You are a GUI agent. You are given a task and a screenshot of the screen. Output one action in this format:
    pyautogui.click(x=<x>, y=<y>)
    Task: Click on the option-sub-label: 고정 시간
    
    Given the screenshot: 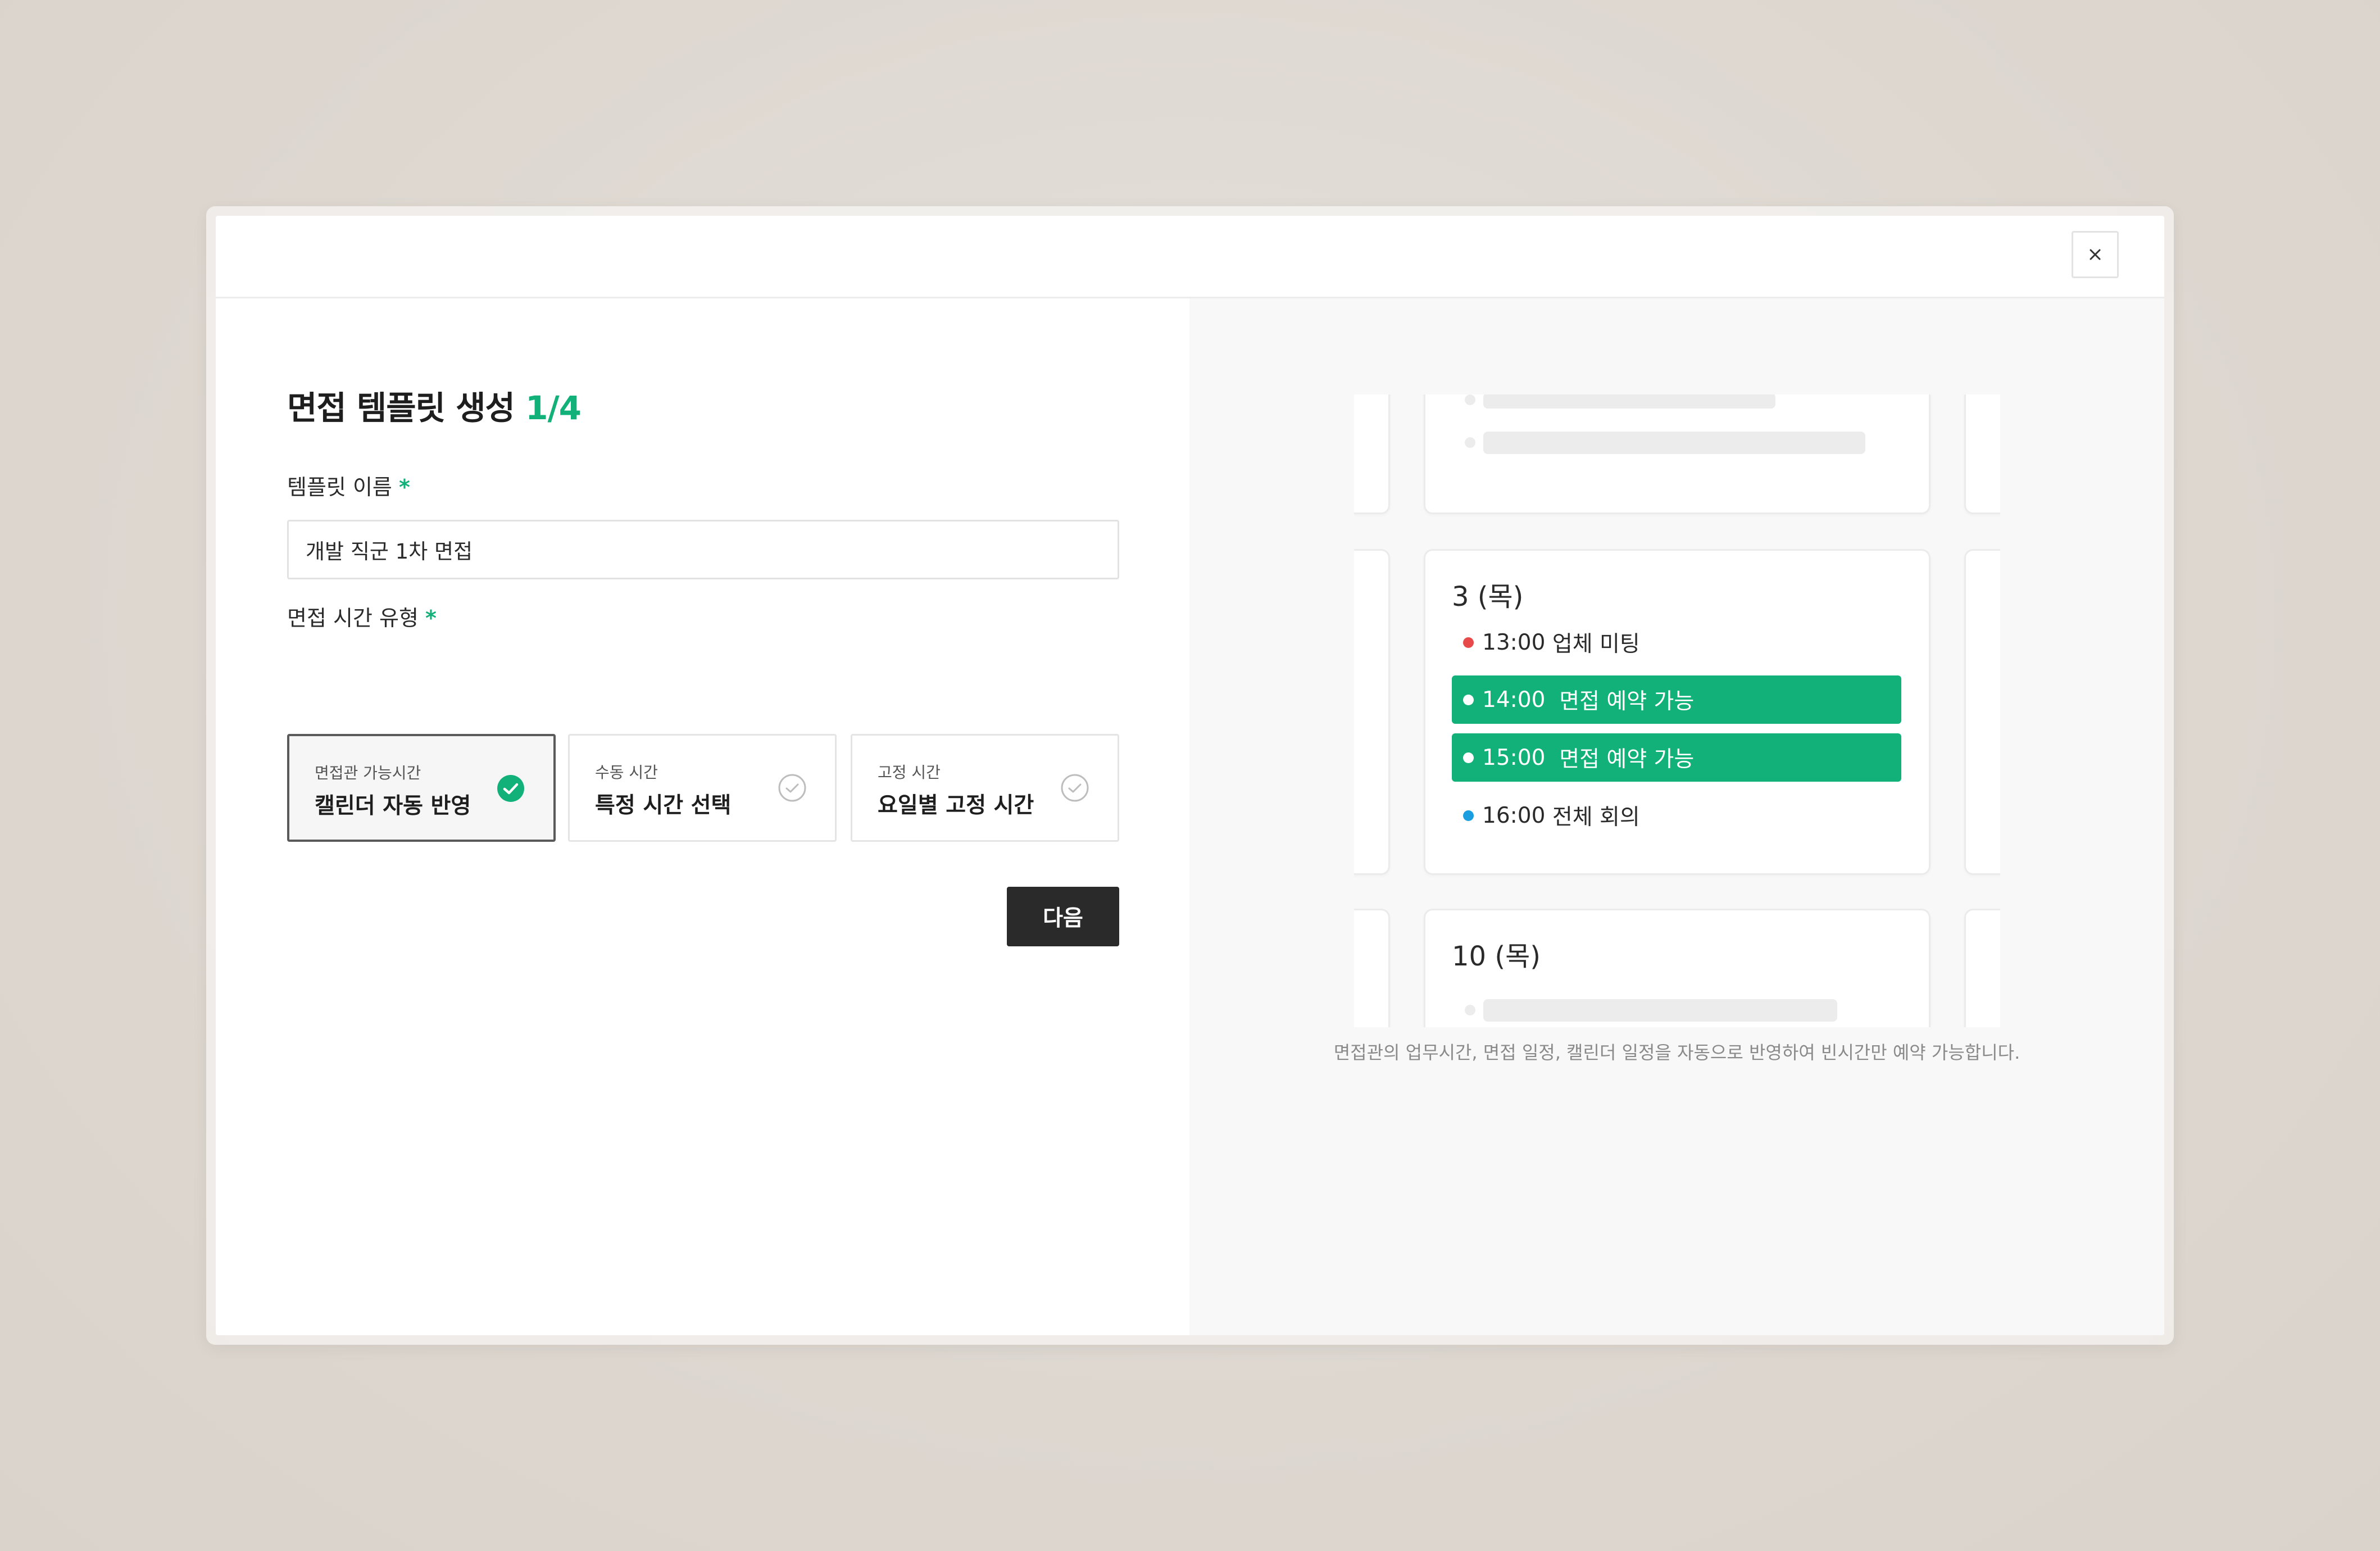 What is the action you would take?
    pyautogui.click(x=909, y=772)
    